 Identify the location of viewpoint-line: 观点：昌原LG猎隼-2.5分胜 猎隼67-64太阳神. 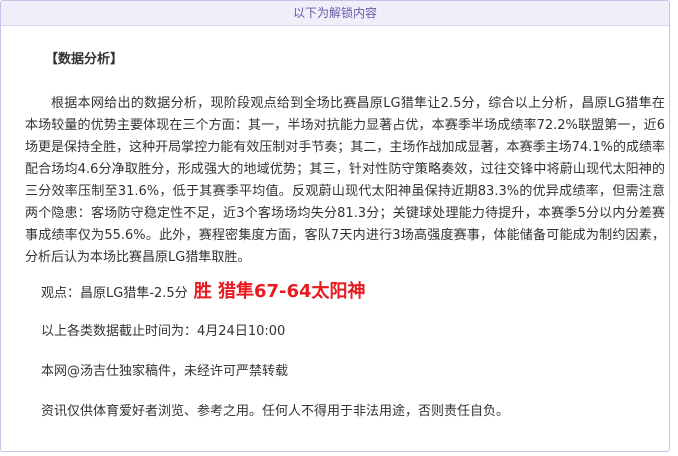
(347, 292).